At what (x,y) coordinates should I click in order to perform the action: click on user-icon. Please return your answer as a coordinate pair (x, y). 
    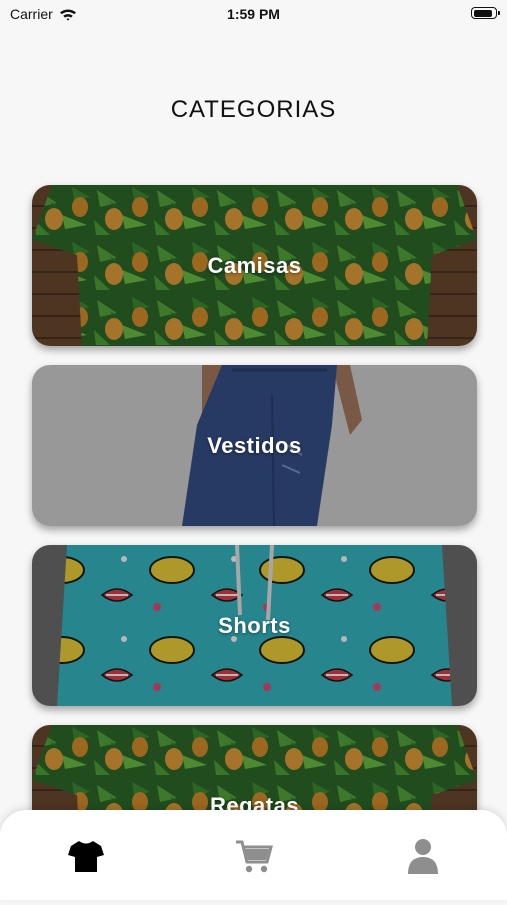
    Looking at the image, I should click on (423, 856).